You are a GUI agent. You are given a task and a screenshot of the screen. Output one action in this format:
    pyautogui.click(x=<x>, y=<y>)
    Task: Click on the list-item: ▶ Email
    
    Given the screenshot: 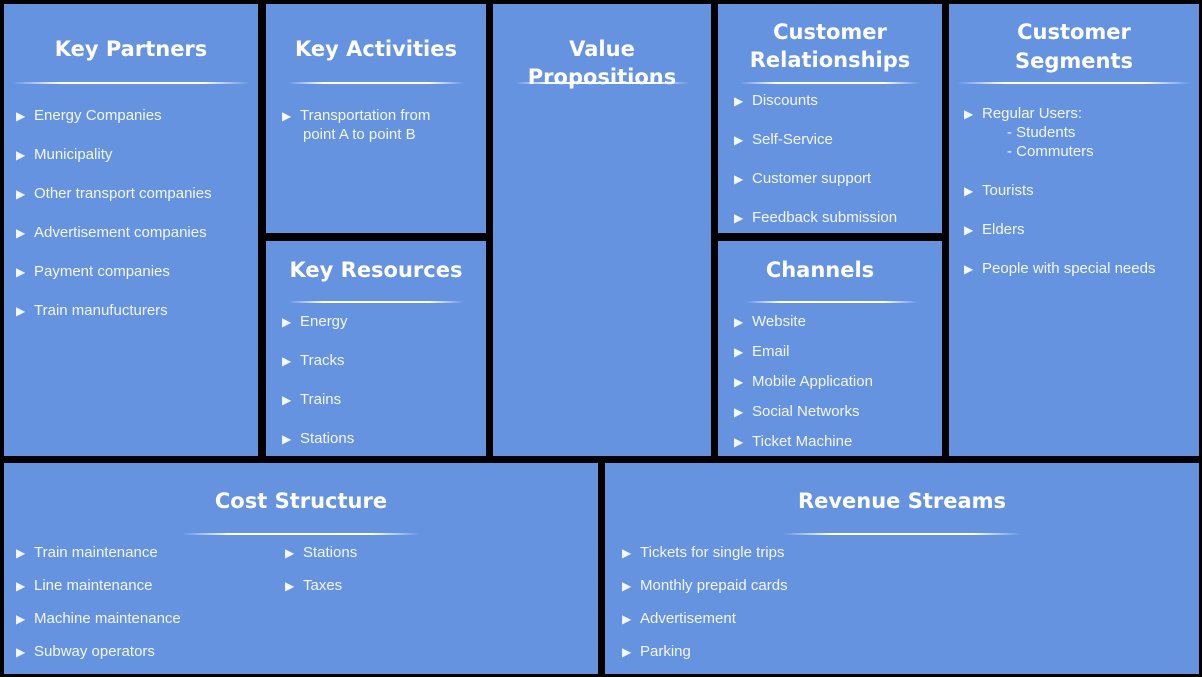 What is the action you would take?
    pyautogui.click(x=762, y=351)
    